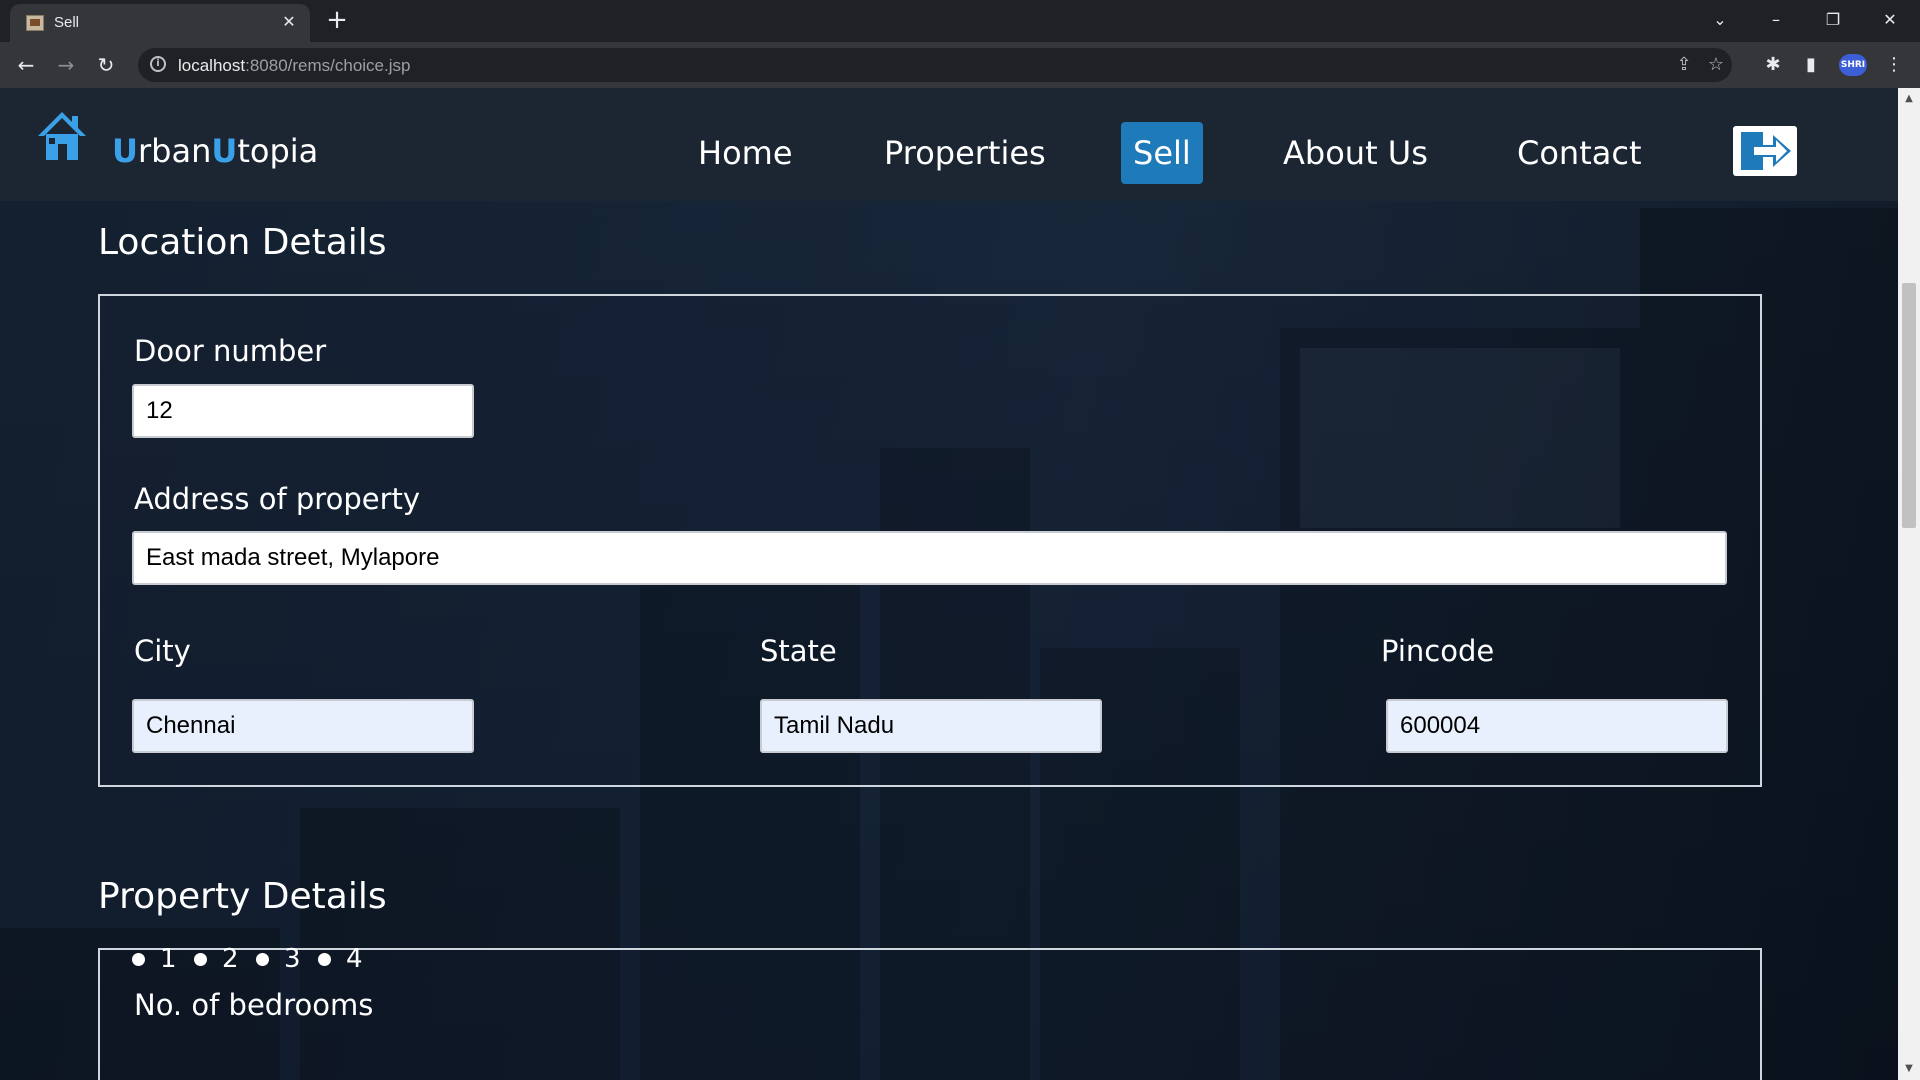  What do you see at coordinates (254, 1005) in the screenshot?
I see `bedrooms-label: No. of bedrooms` at bounding box center [254, 1005].